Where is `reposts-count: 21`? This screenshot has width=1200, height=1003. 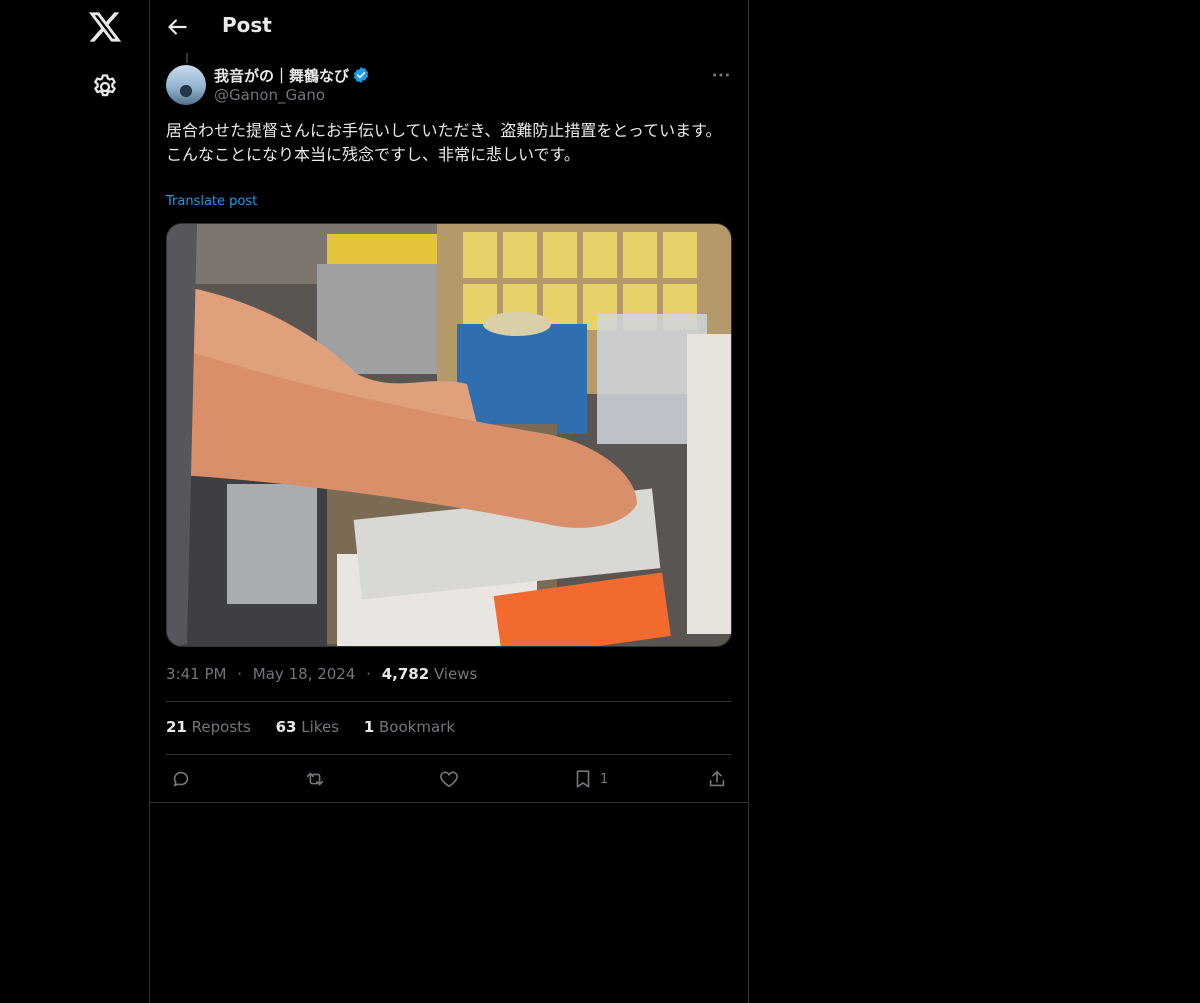
reposts-count: 21 is located at coordinates (176, 727).